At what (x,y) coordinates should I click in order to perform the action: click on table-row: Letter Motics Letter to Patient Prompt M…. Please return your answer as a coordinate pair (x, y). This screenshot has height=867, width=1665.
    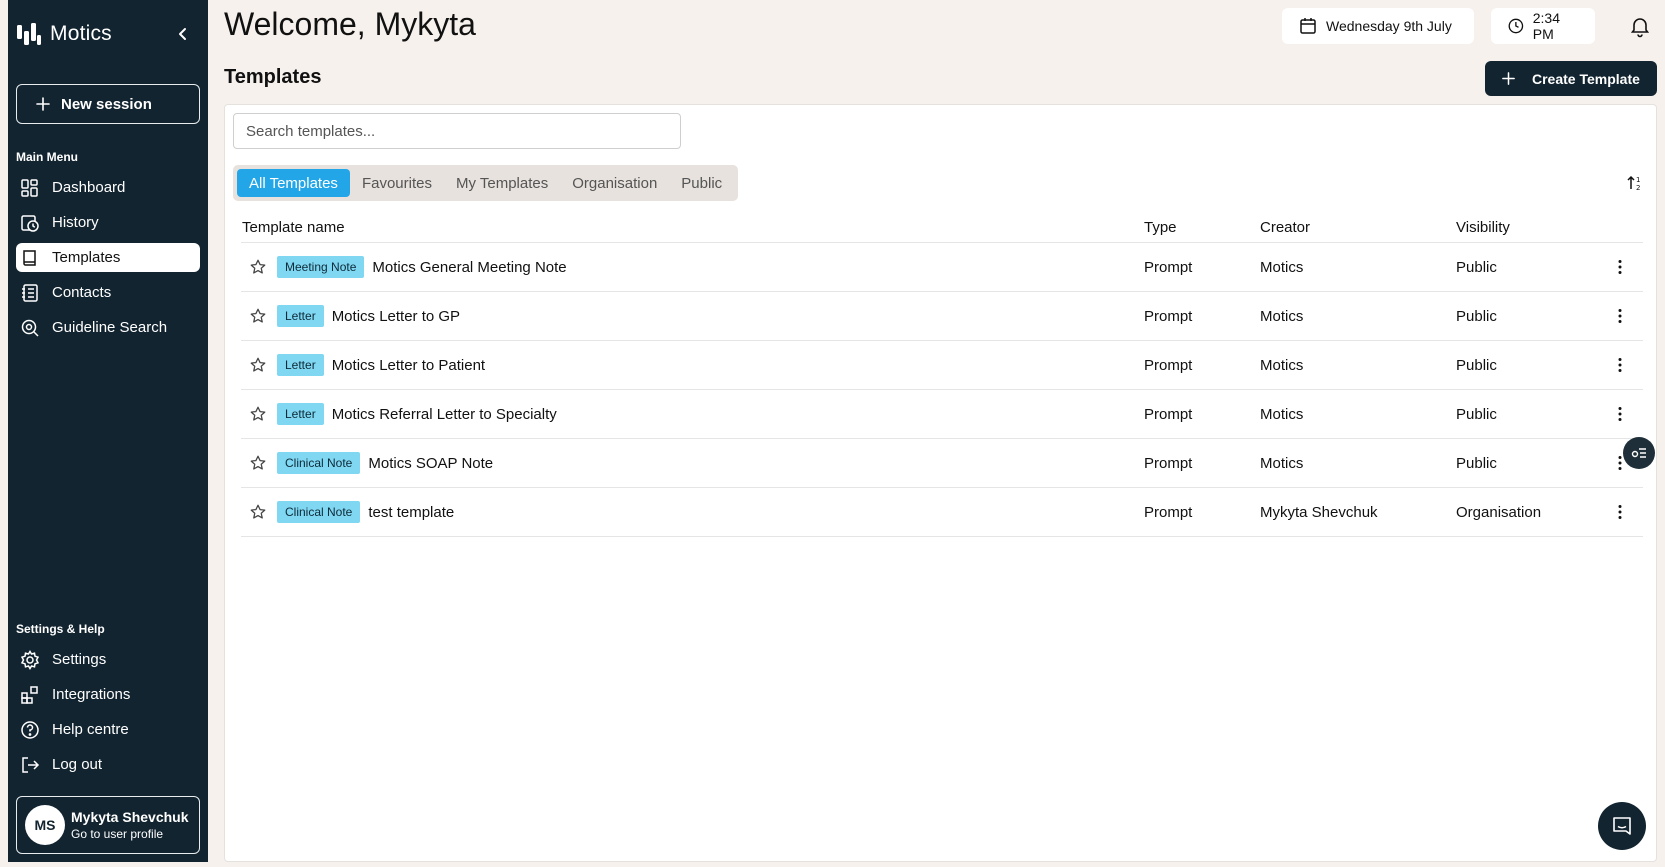
    Looking at the image, I should click on (942, 365).